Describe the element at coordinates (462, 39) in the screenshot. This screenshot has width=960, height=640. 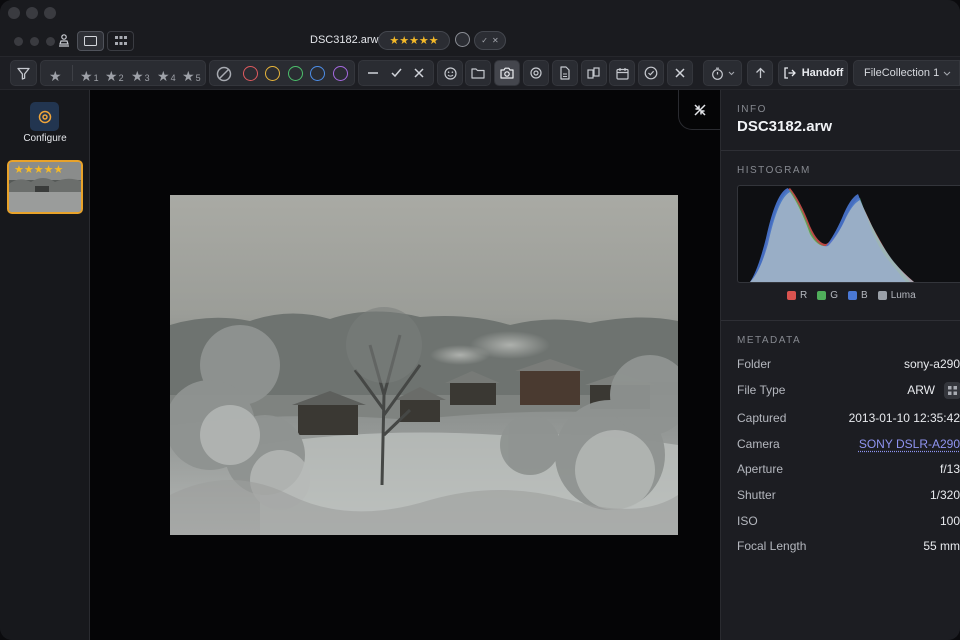
I see `color-label-indicator` at that location.